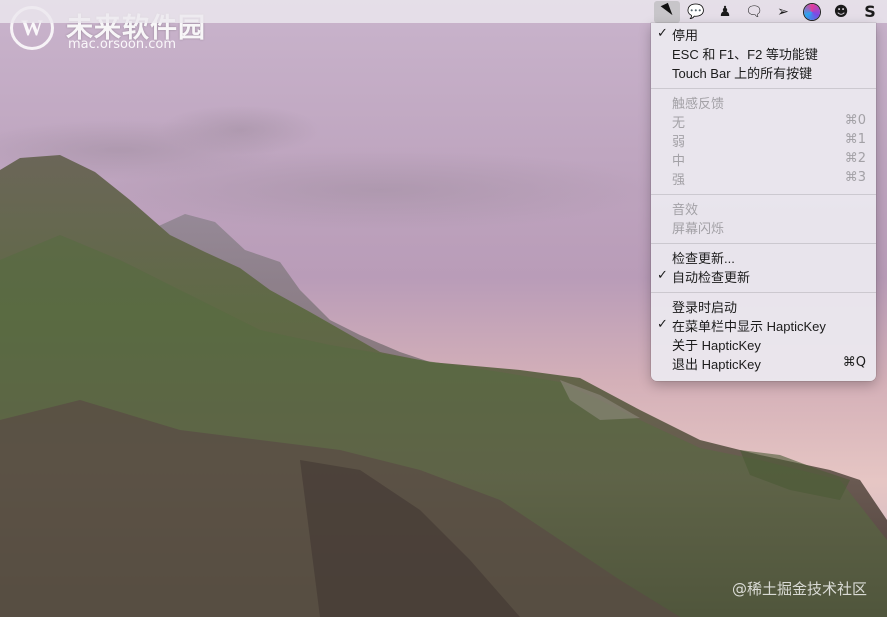 Image resolution: width=887 pixels, height=617 pixels. Describe the element at coordinates (742, 73) in the screenshot. I see `menu-item-label: Touch Bar 上的所有按键` at that location.